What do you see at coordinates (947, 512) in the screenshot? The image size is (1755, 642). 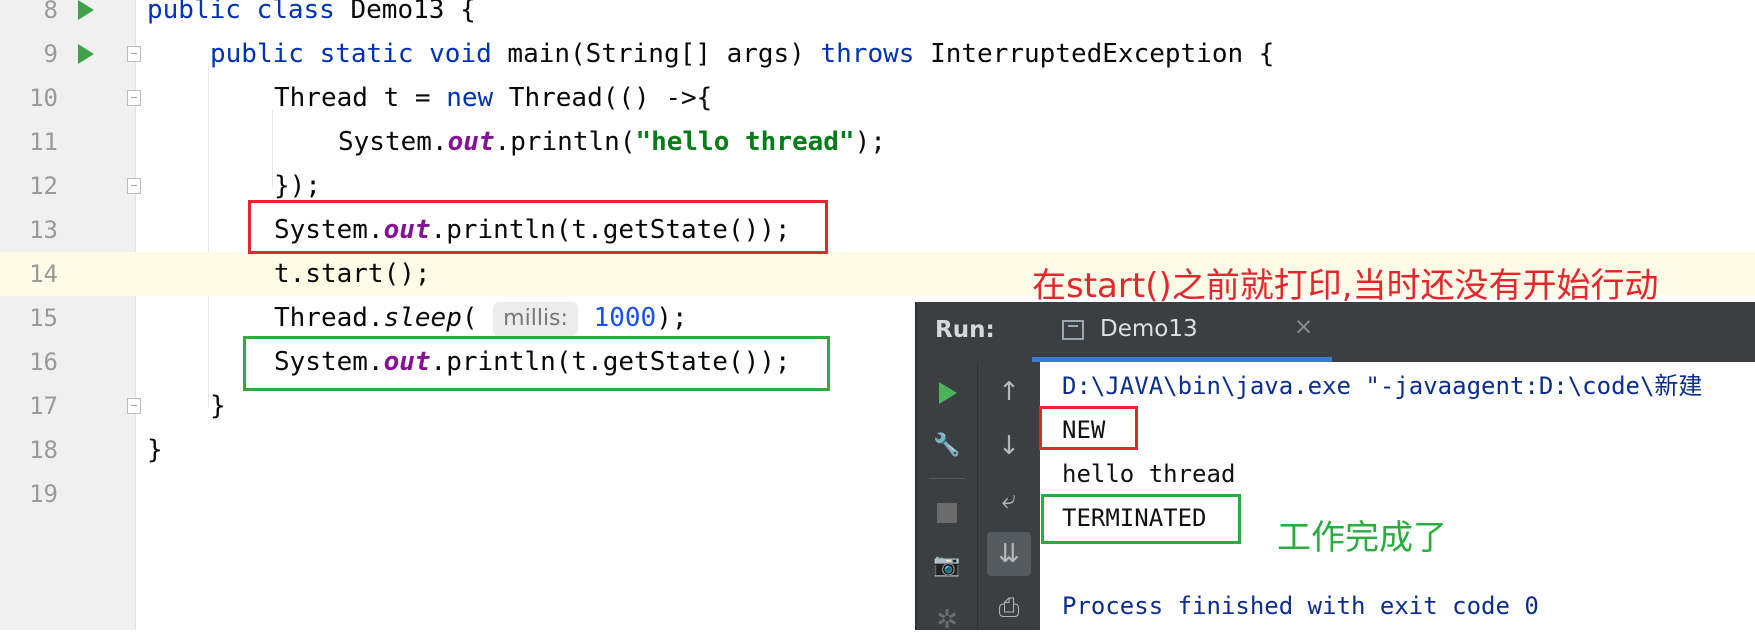 I see `stop-icon` at bounding box center [947, 512].